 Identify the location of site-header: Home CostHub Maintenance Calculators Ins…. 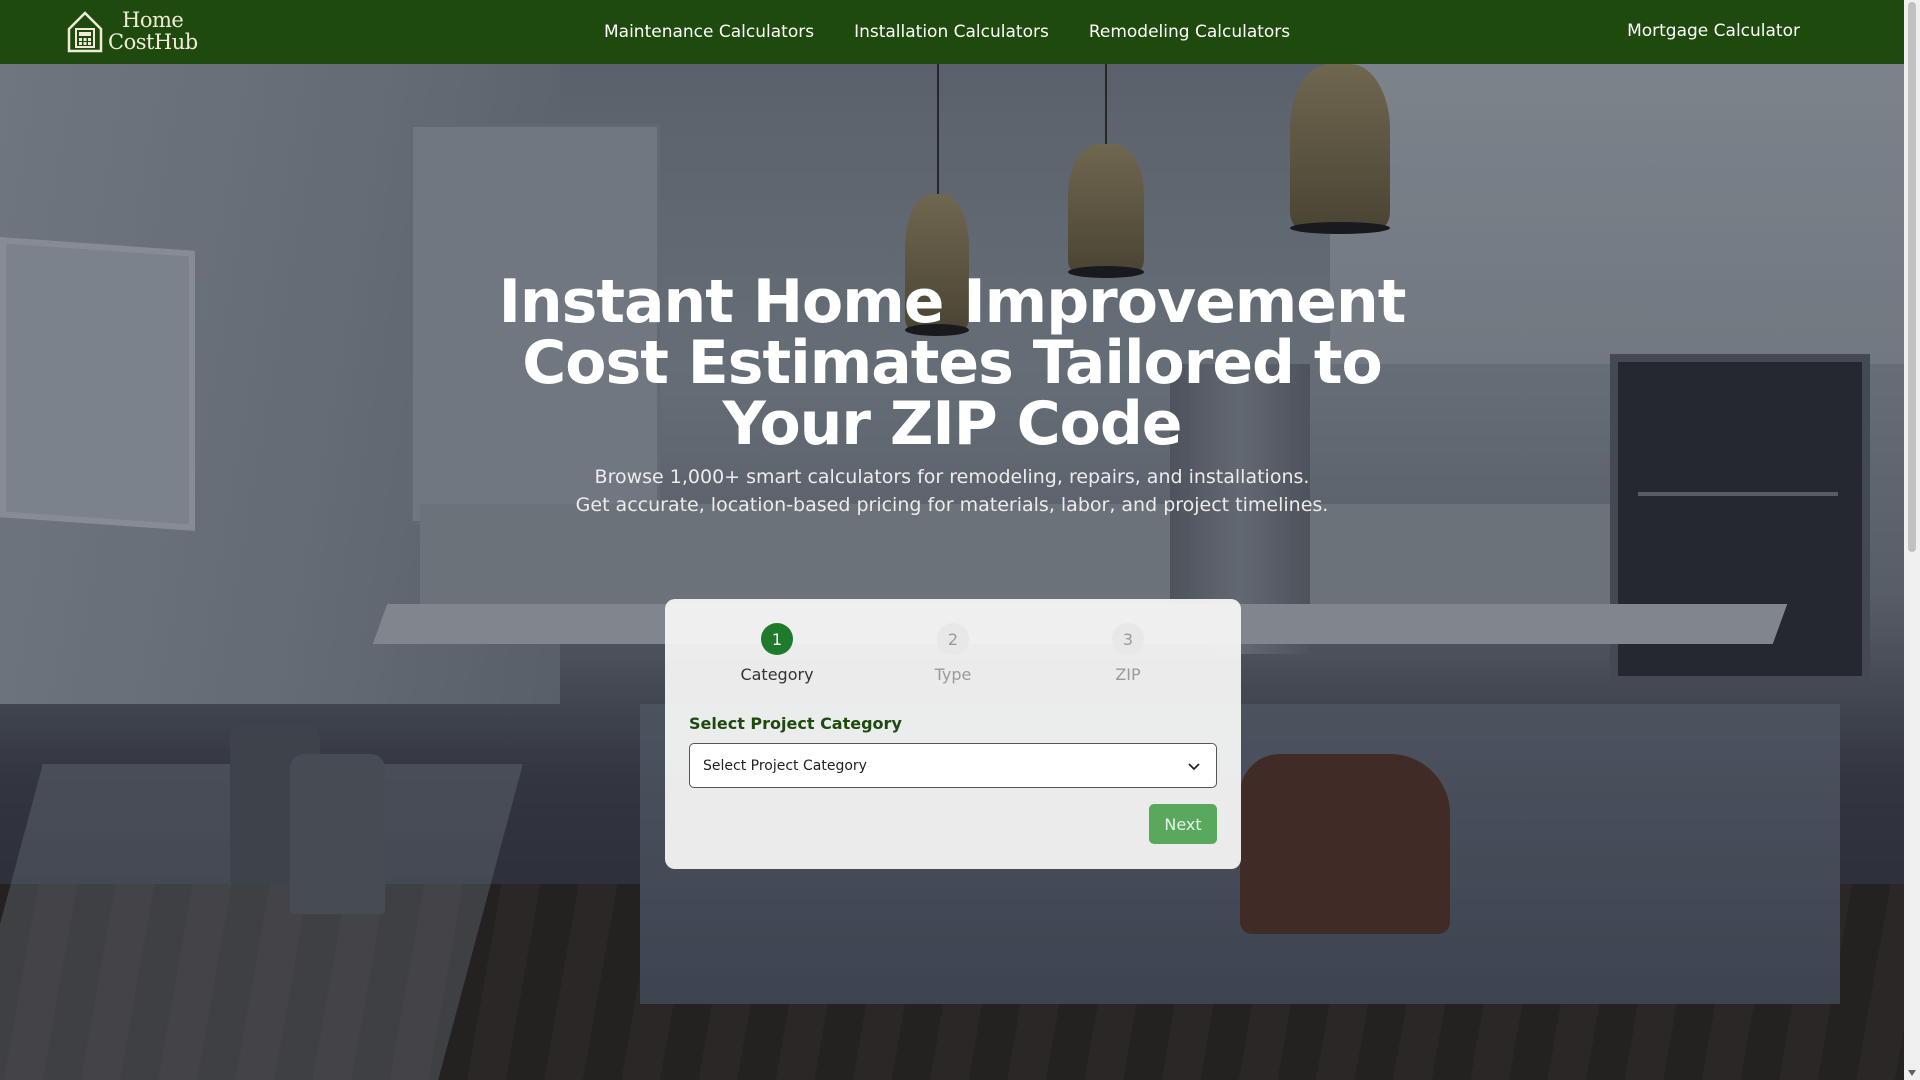
(952, 32).